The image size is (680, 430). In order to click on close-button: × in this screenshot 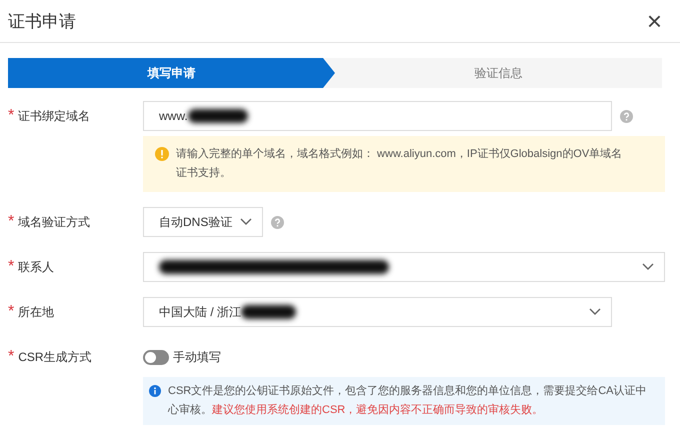, I will do `click(654, 21)`.